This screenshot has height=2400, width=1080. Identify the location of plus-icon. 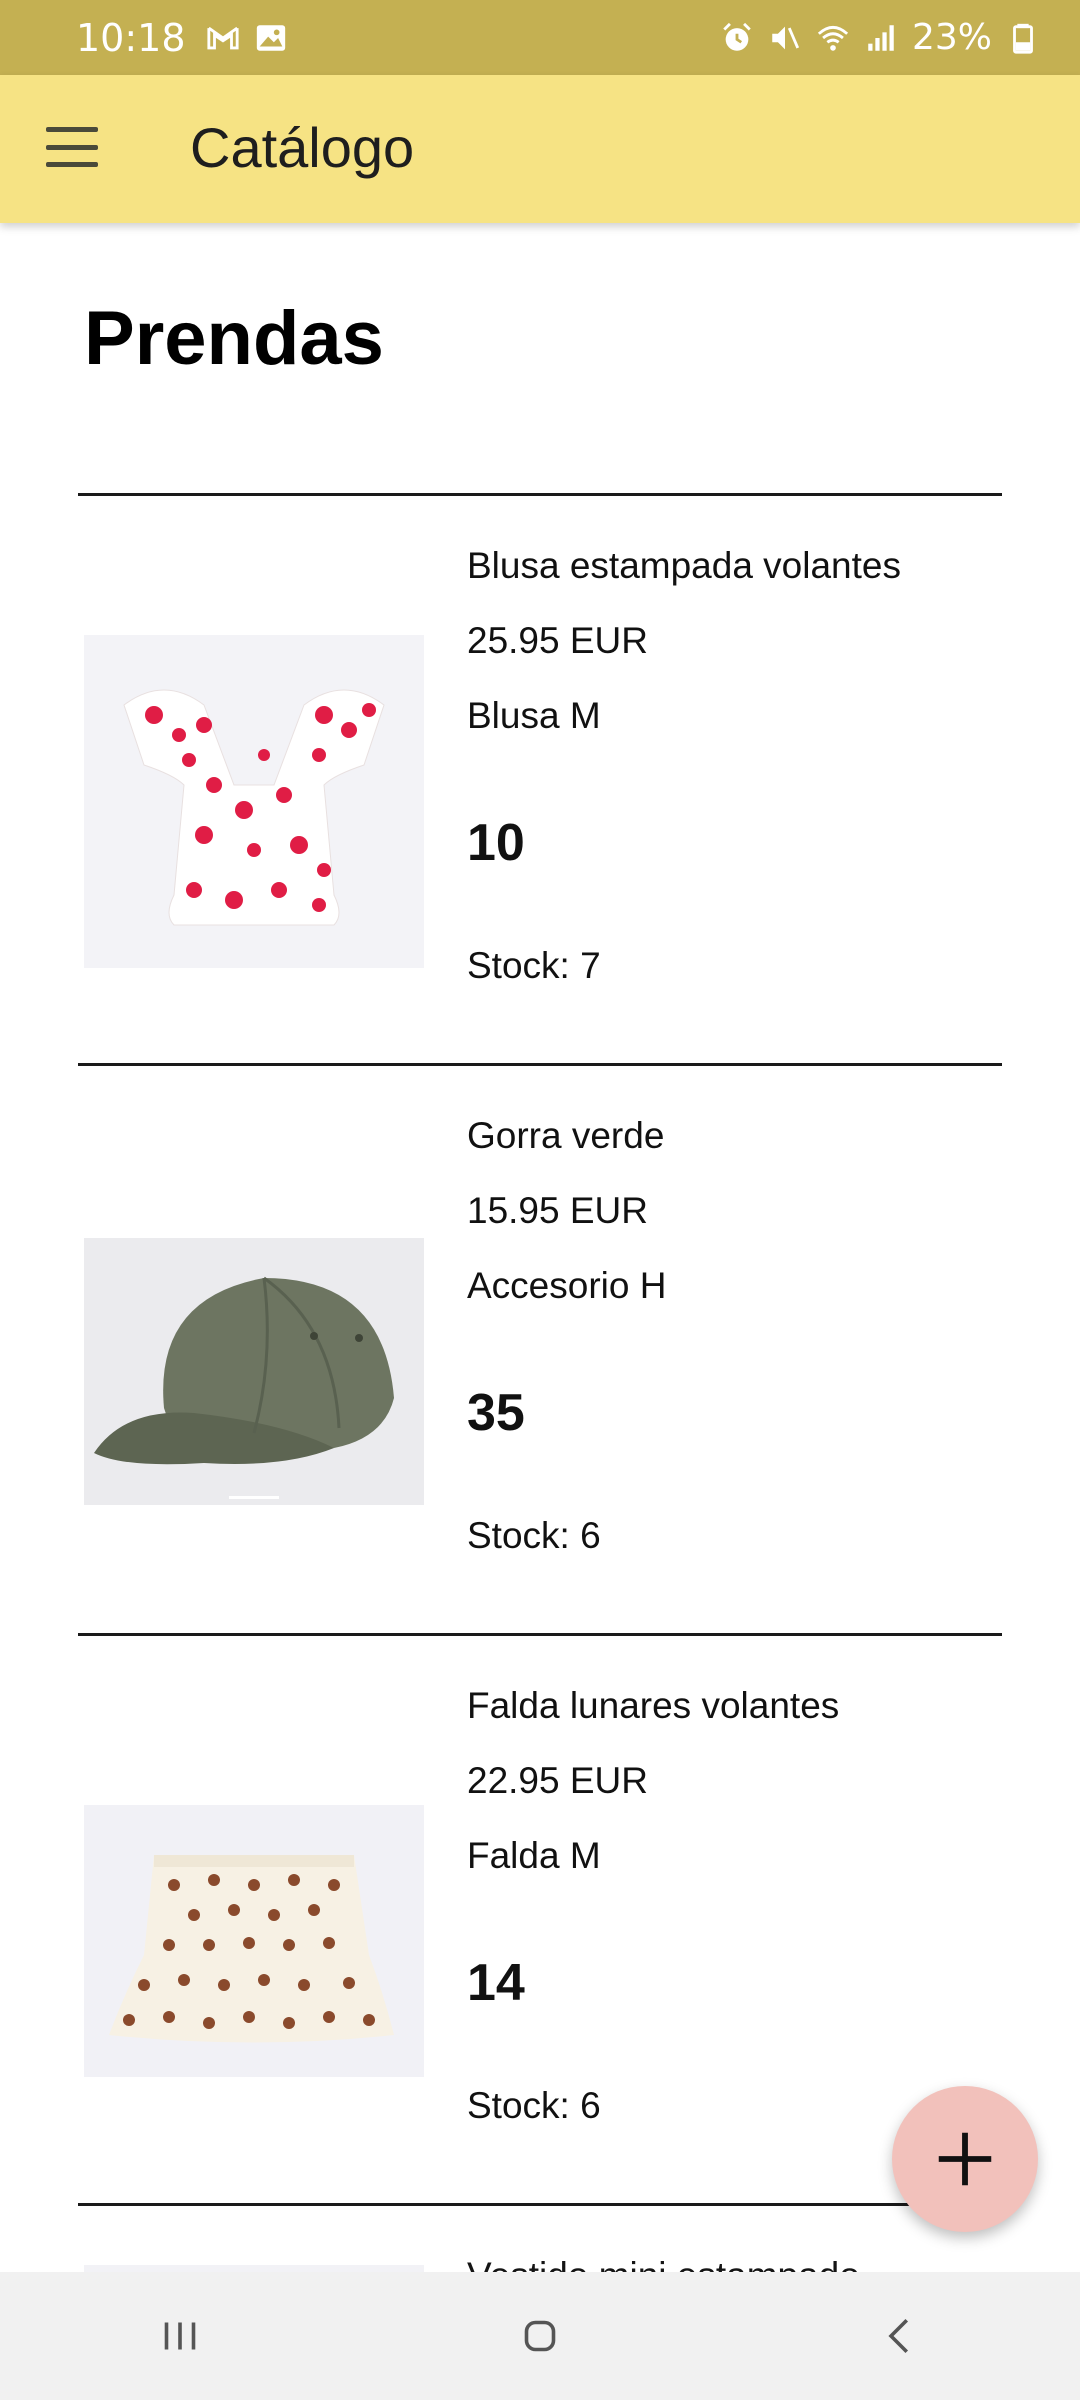
(965, 2159).